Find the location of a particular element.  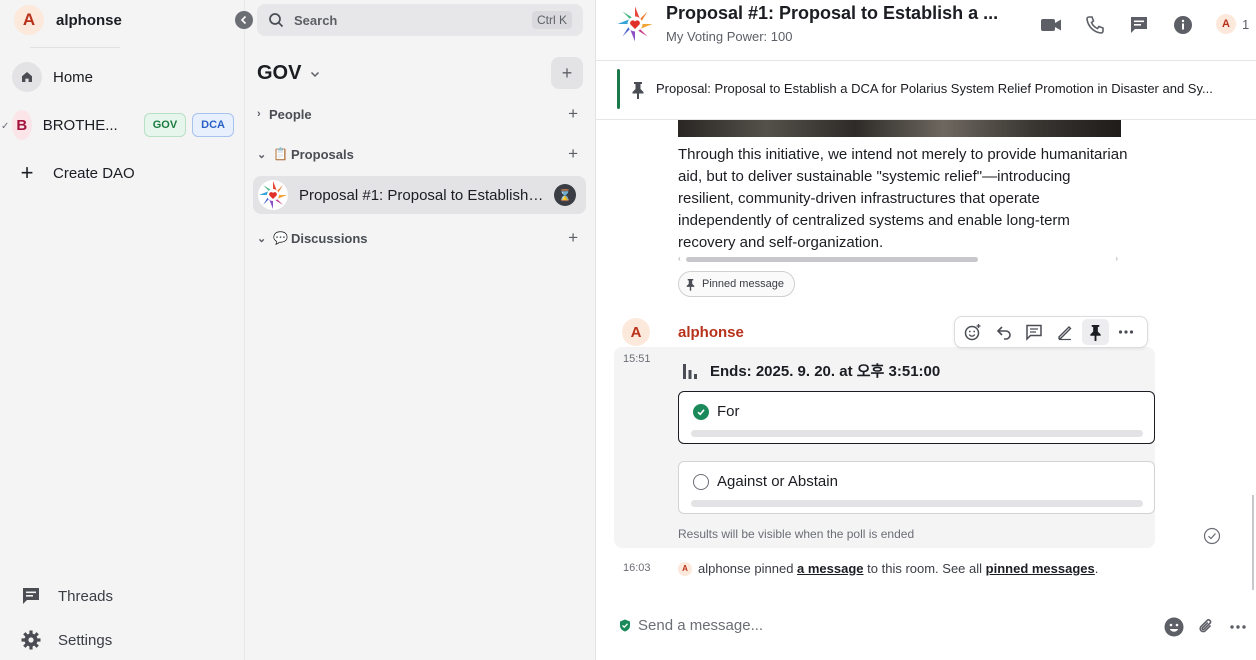

sender-name: alphonse is located at coordinates (711, 332).